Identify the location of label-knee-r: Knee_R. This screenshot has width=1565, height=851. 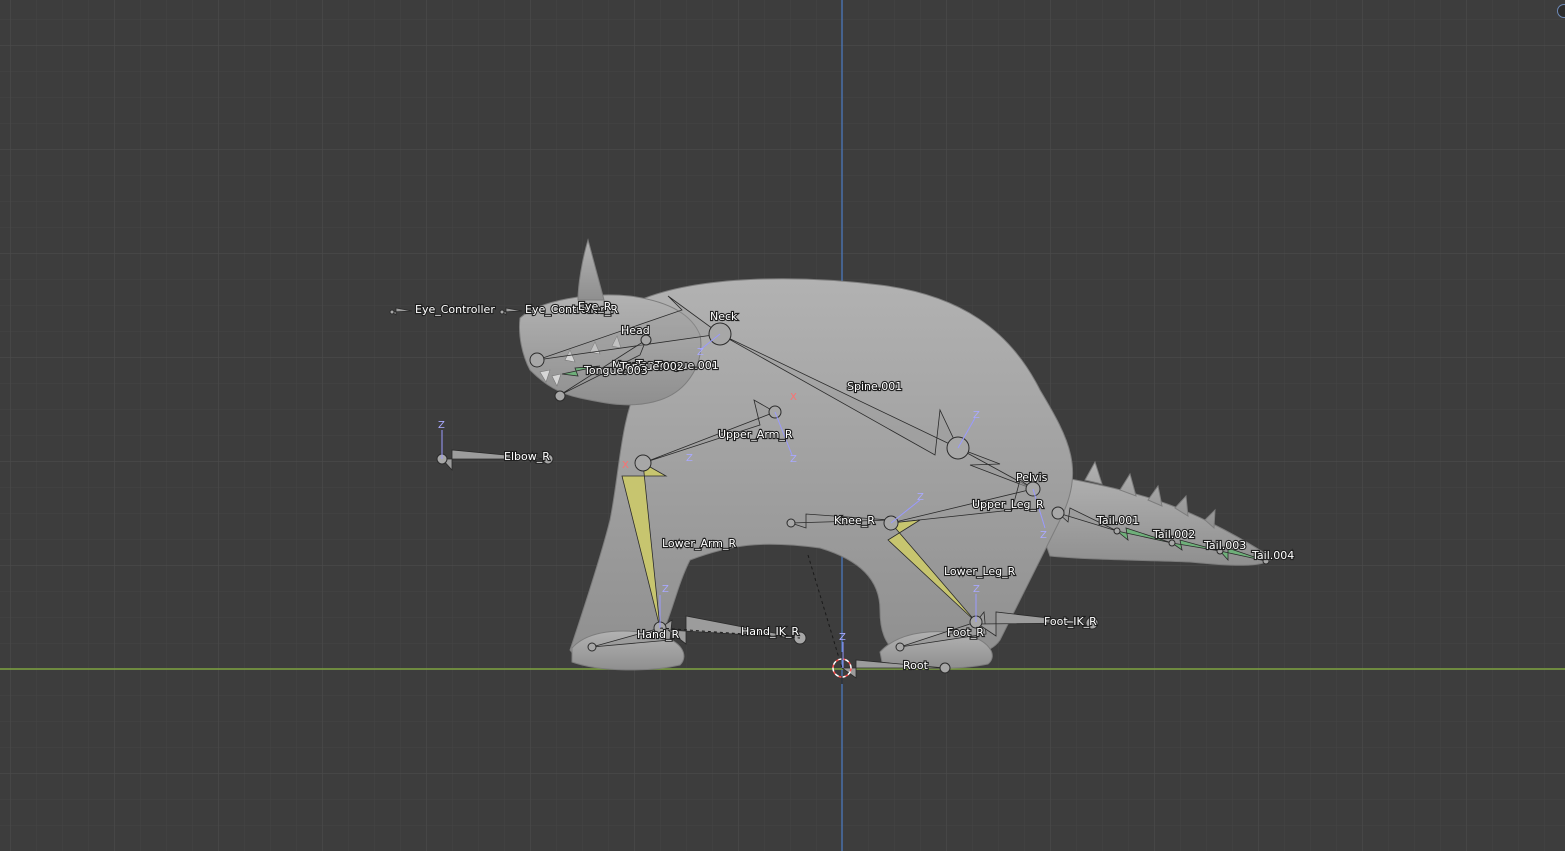
(854, 520).